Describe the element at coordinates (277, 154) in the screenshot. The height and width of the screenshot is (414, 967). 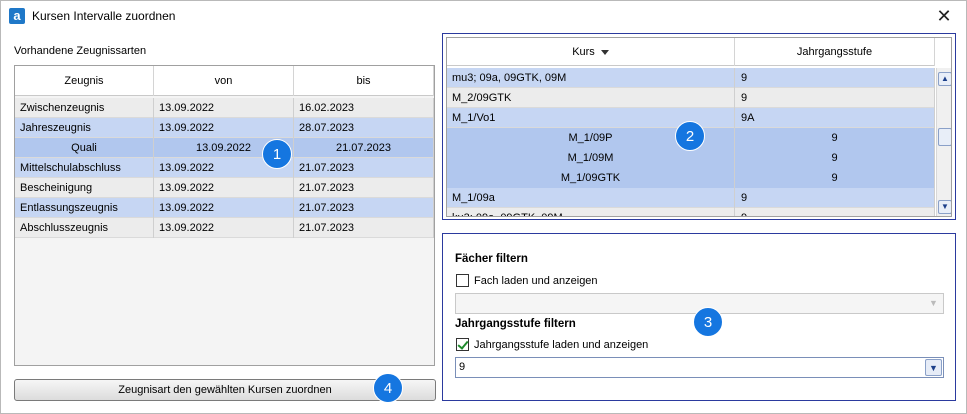
I see `callout-badge-1: 1` at that location.